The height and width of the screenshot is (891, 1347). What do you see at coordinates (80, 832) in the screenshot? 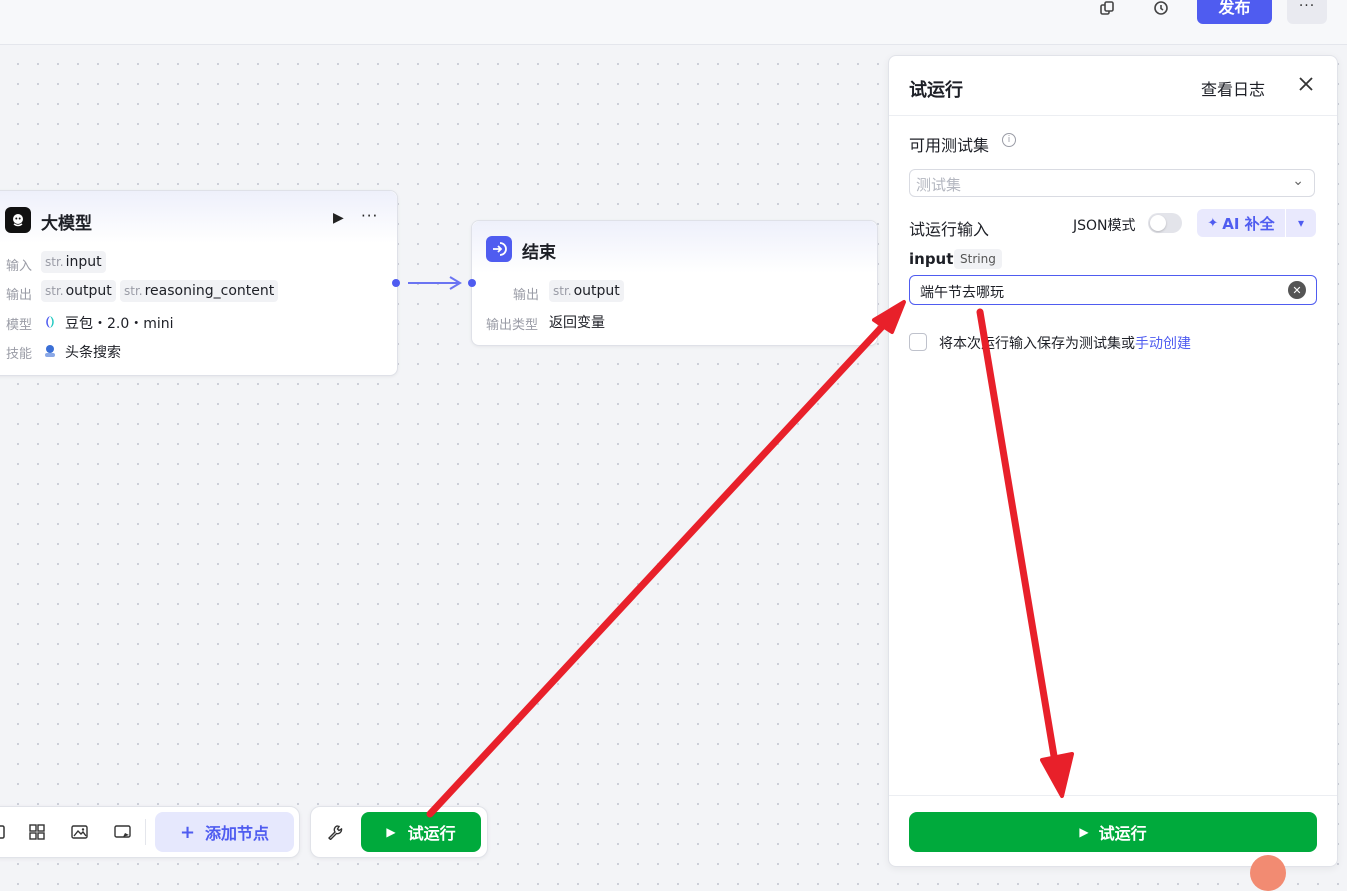
I see `image-icon` at bounding box center [80, 832].